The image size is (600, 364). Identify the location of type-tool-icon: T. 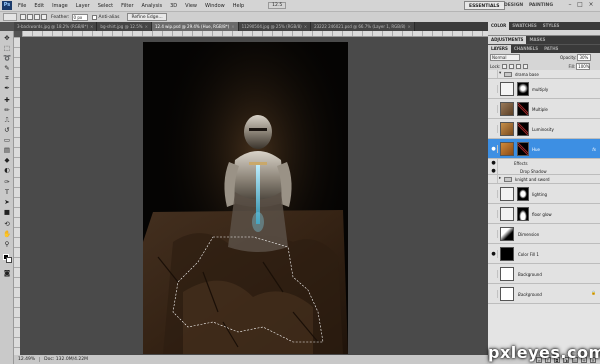
(7, 192).